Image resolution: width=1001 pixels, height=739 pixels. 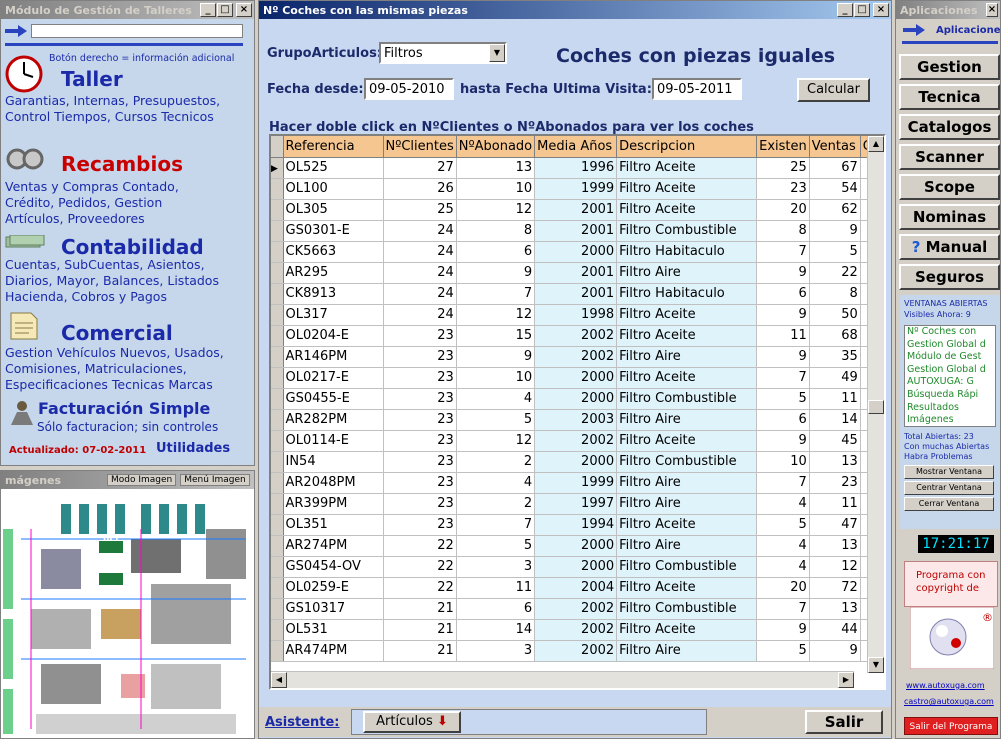 What do you see at coordinates (277, 168) in the screenshot?
I see `row-selector: ▶` at bounding box center [277, 168].